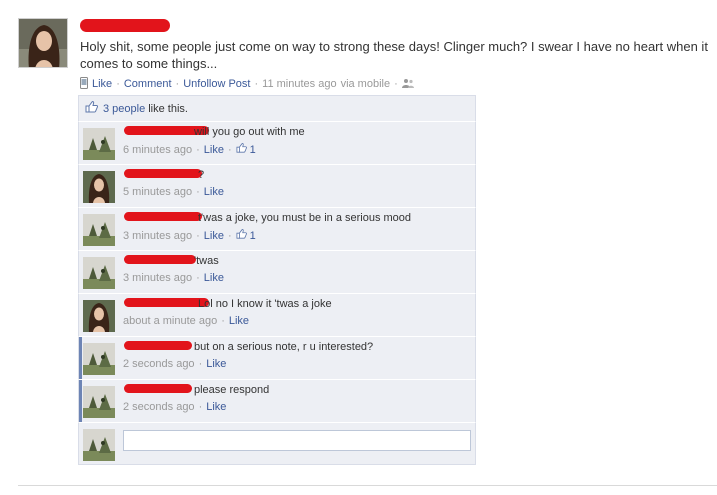 The height and width of the screenshot is (495, 717). Describe the element at coordinates (277, 108) in the screenshot. I see `likes-summary: 3 people like this.` at that location.